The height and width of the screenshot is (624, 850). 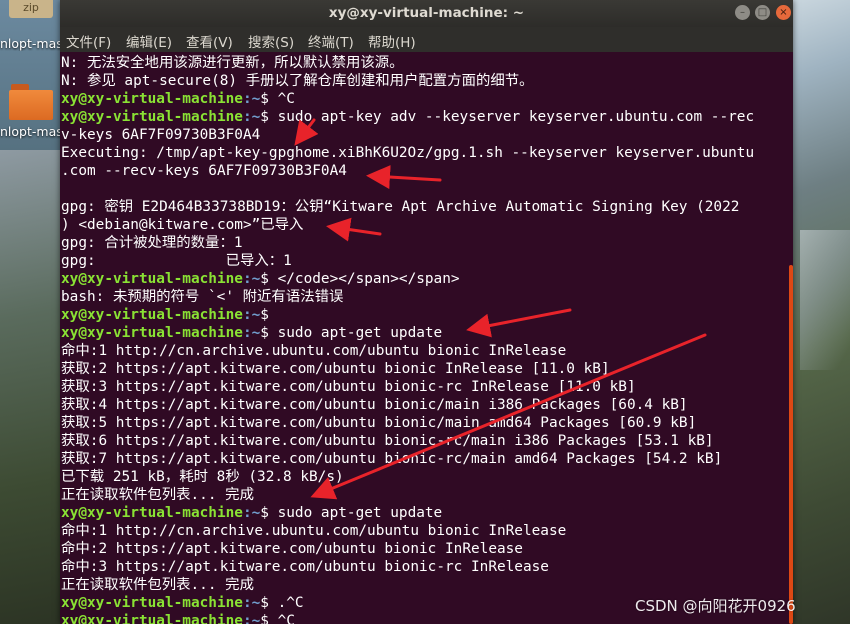 What do you see at coordinates (31, 9) in the screenshot?
I see `zip-file-icon: zip` at bounding box center [31, 9].